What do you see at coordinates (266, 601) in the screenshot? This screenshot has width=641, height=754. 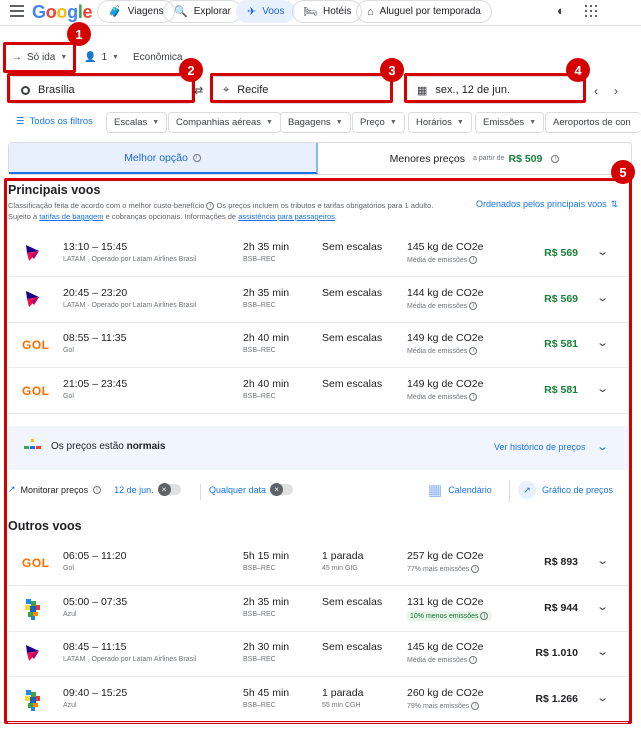 I see `flight-duration: 2h 35 min` at bounding box center [266, 601].